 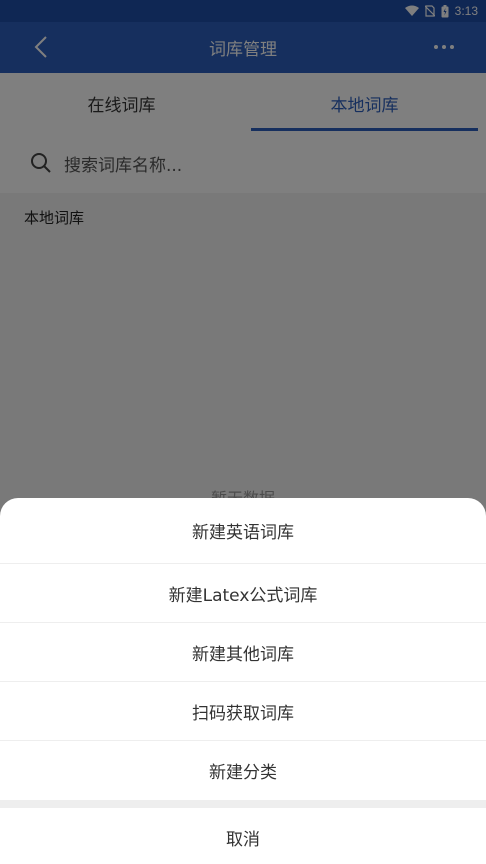 What do you see at coordinates (243, 593) in the screenshot?
I see `new-latex-library-option: 新建Latex公式词库` at bounding box center [243, 593].